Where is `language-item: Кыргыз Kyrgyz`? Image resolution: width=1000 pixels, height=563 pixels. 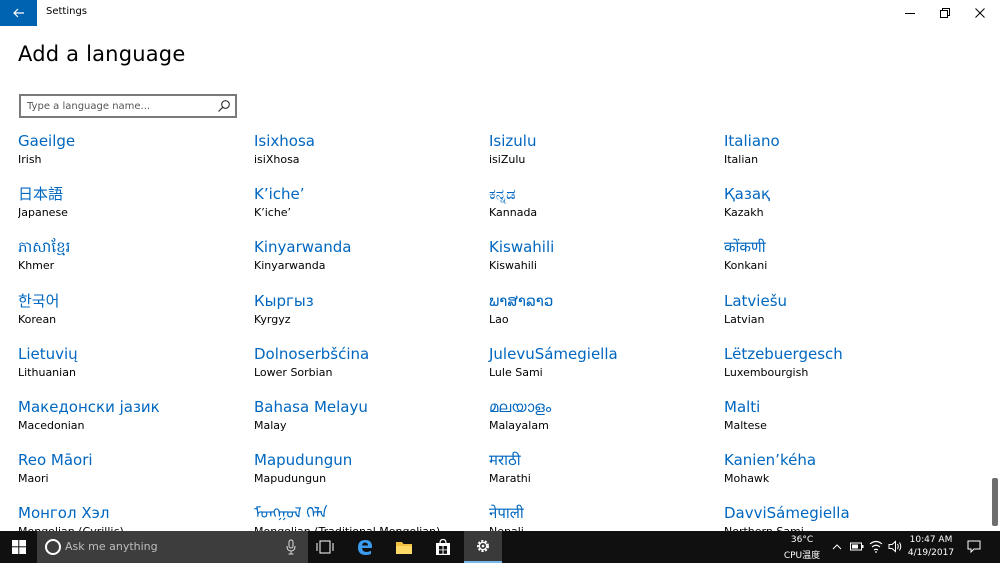 language-item: Кыргыз Kyrgyz is located at coordinates (364, 317).